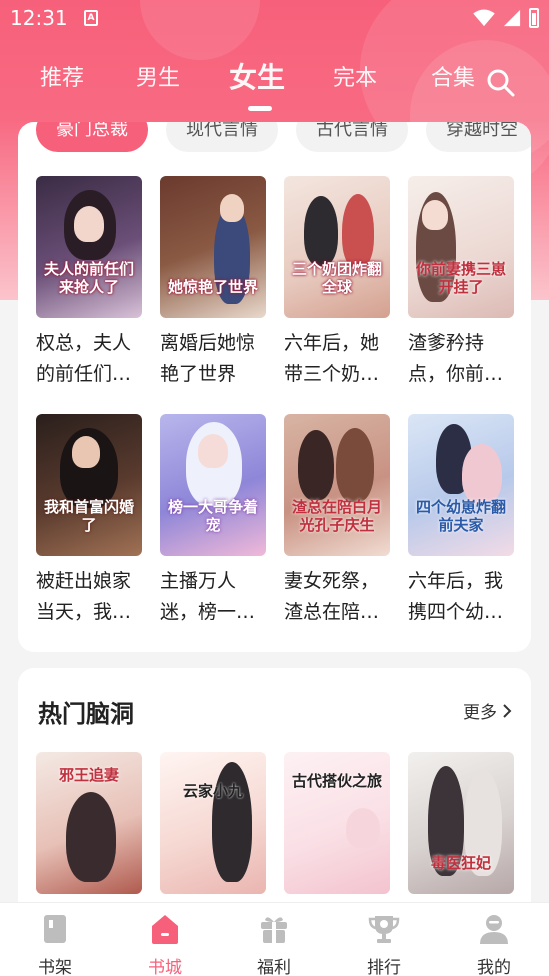 The height and width of the screenshot is (976, 549). Describe the element at coordinates (460, 516) in the screenshot. I see `cover-title: 四个幼崽炸翻前夫家` at that location.